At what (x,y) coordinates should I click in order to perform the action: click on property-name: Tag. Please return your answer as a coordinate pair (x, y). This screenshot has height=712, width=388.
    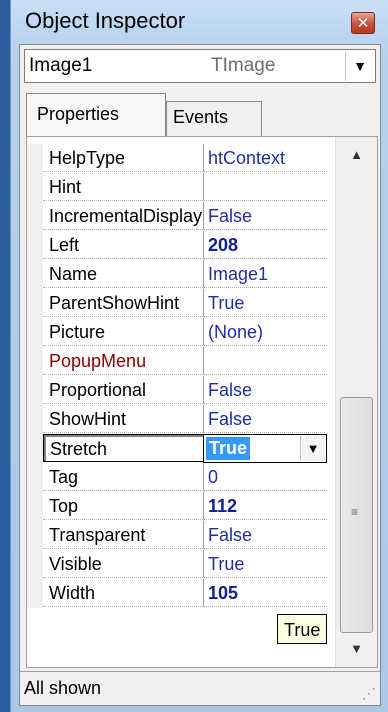
    Looking at the image, I should click on (123, 477).